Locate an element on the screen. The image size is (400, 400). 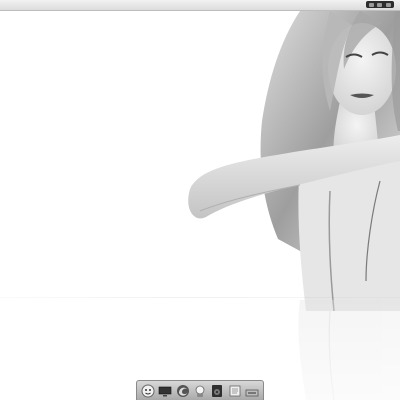
reflection-horizon is located at coordinates (200, 297).